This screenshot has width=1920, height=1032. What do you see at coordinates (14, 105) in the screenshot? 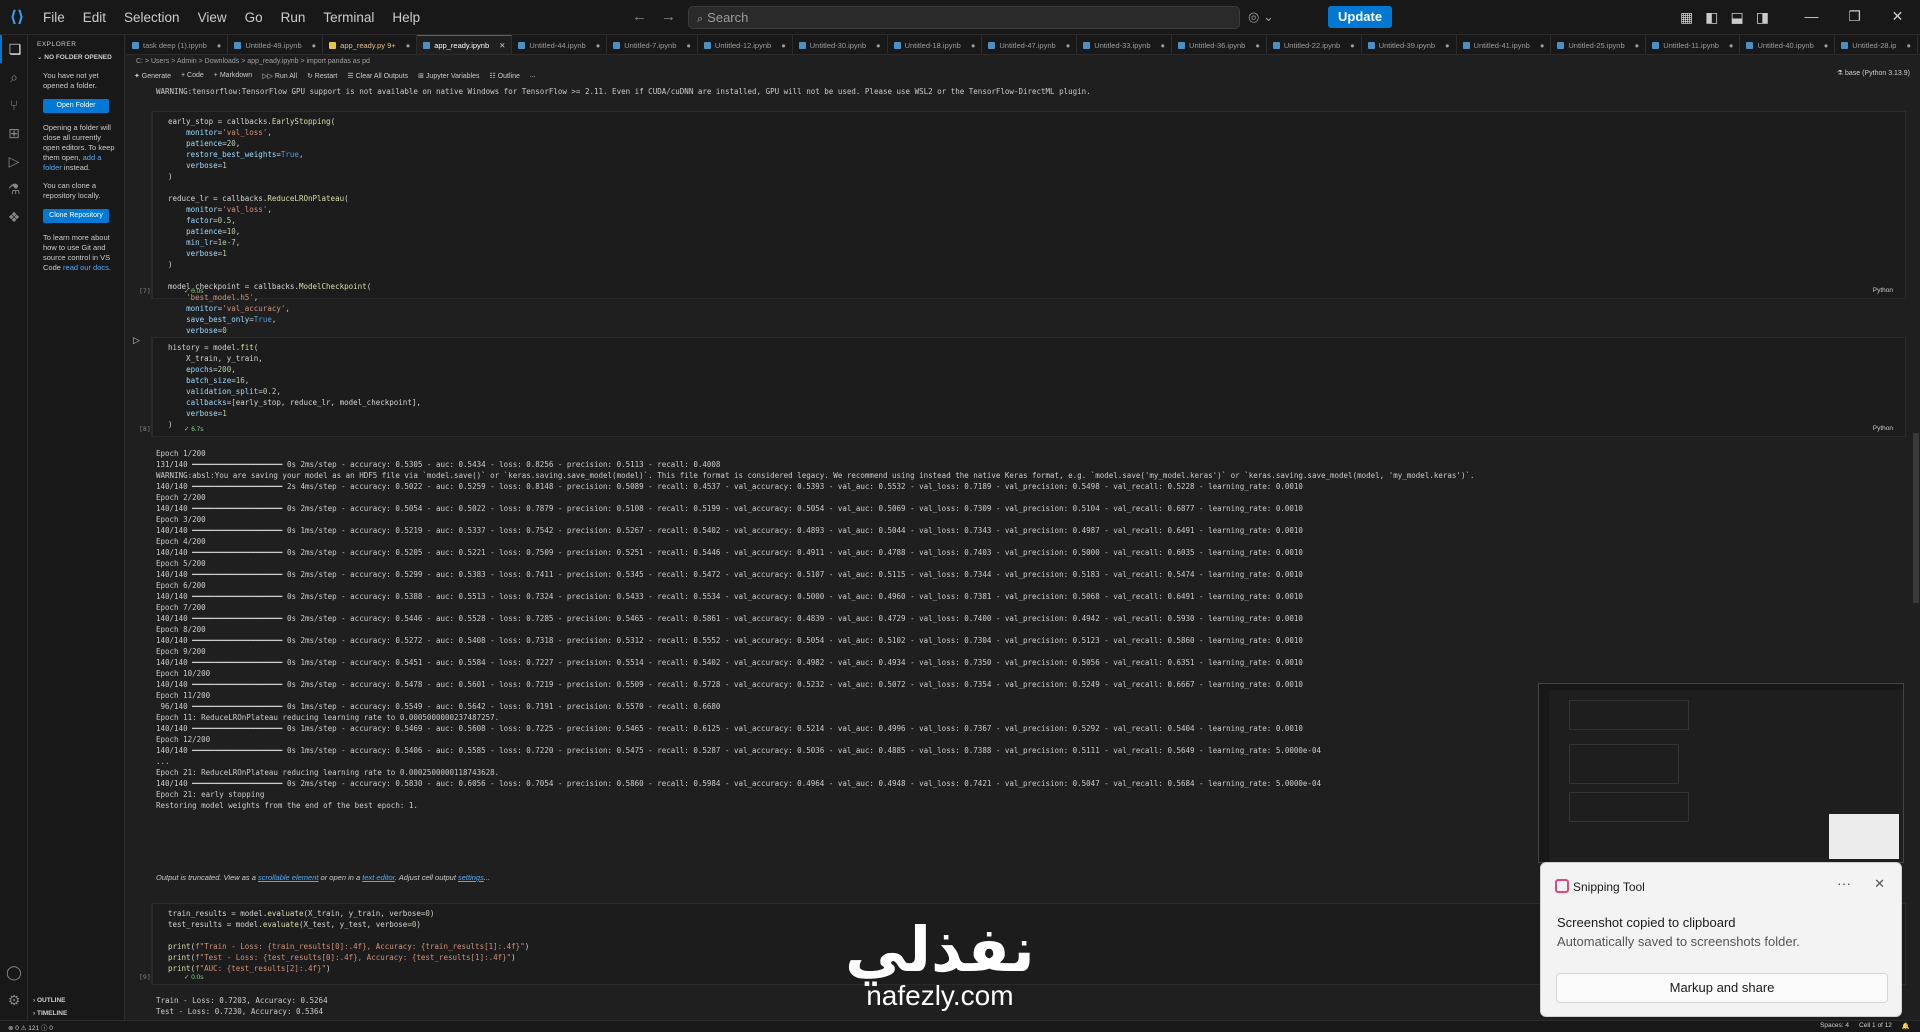
I see `source-control-icon: ⑂` at bounding box center [14, 105].